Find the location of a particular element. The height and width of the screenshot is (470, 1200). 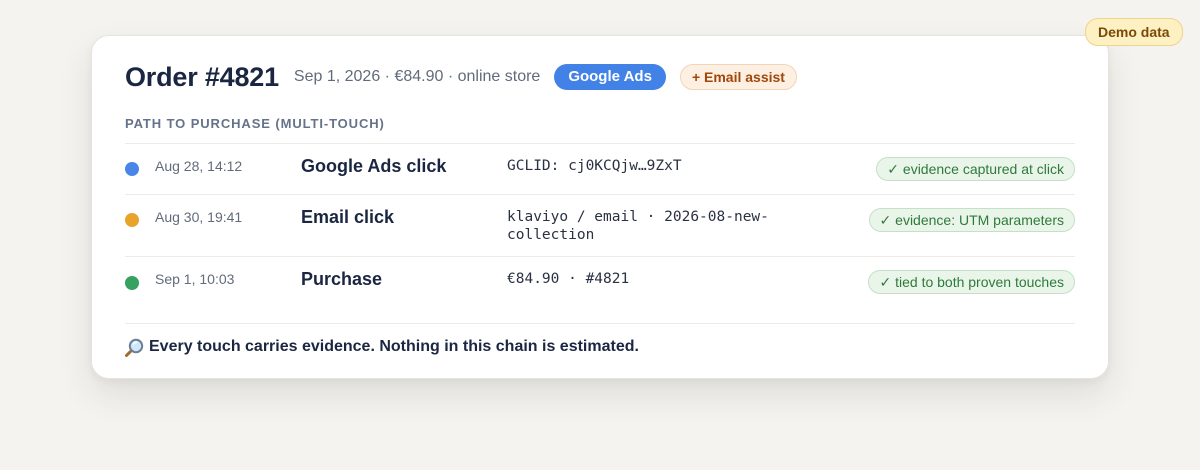

assist-channel-badge: + Email assist is located at coordinates (738, 77).